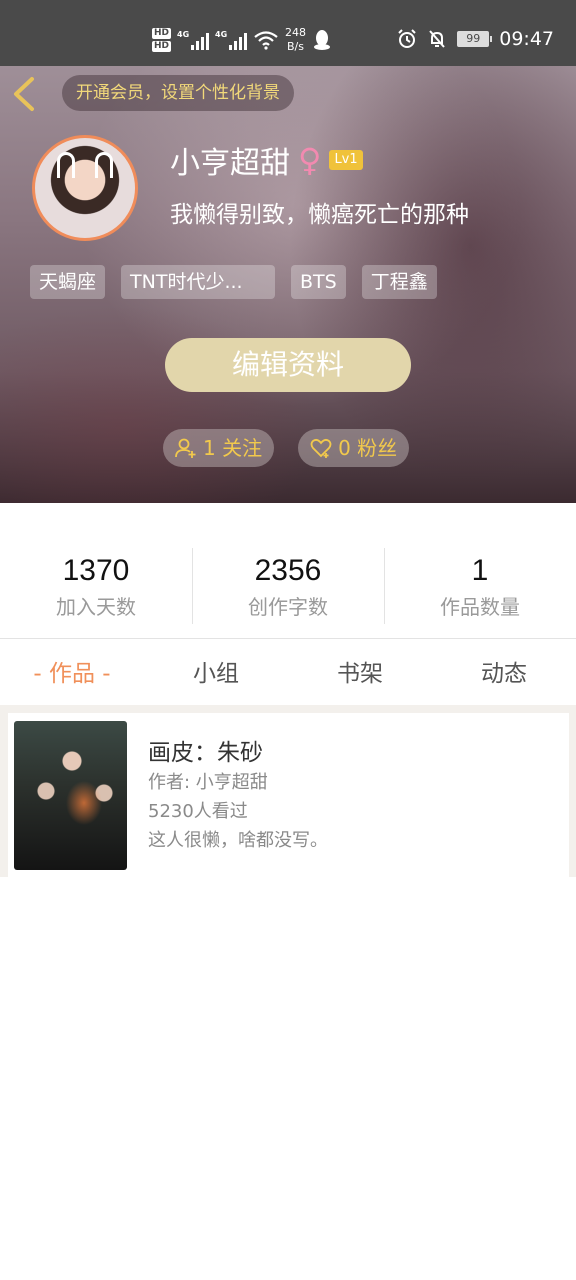 Image resolution: width=576 pixels, height=1280 pixels. Describe the element at coordinates (162, 46) in the screenshot. I see `hd-label-2: HD` at that location.